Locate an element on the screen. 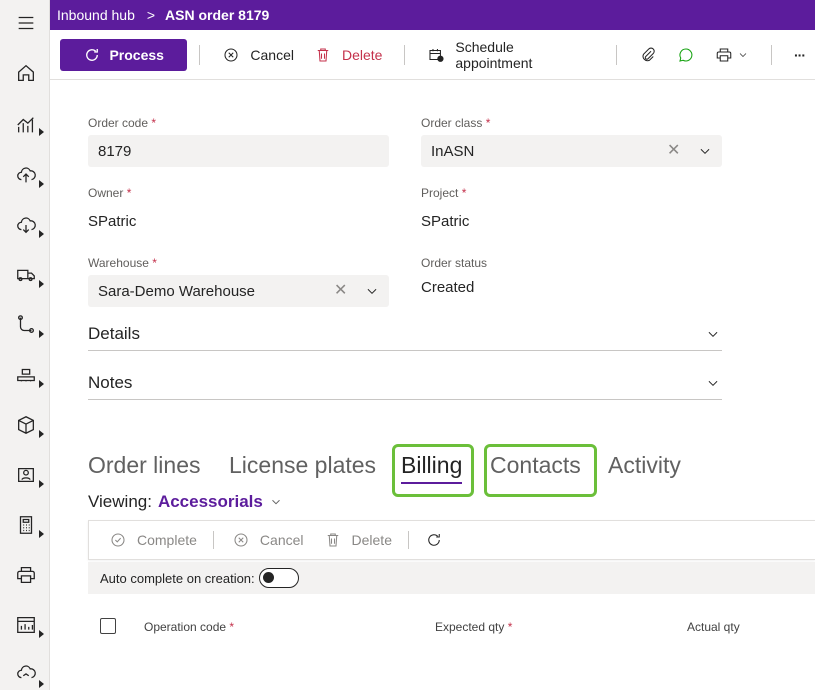 This screenshot has width=815, height=690. column-operation-code: Operation code * is located at coordinates (189, 627).